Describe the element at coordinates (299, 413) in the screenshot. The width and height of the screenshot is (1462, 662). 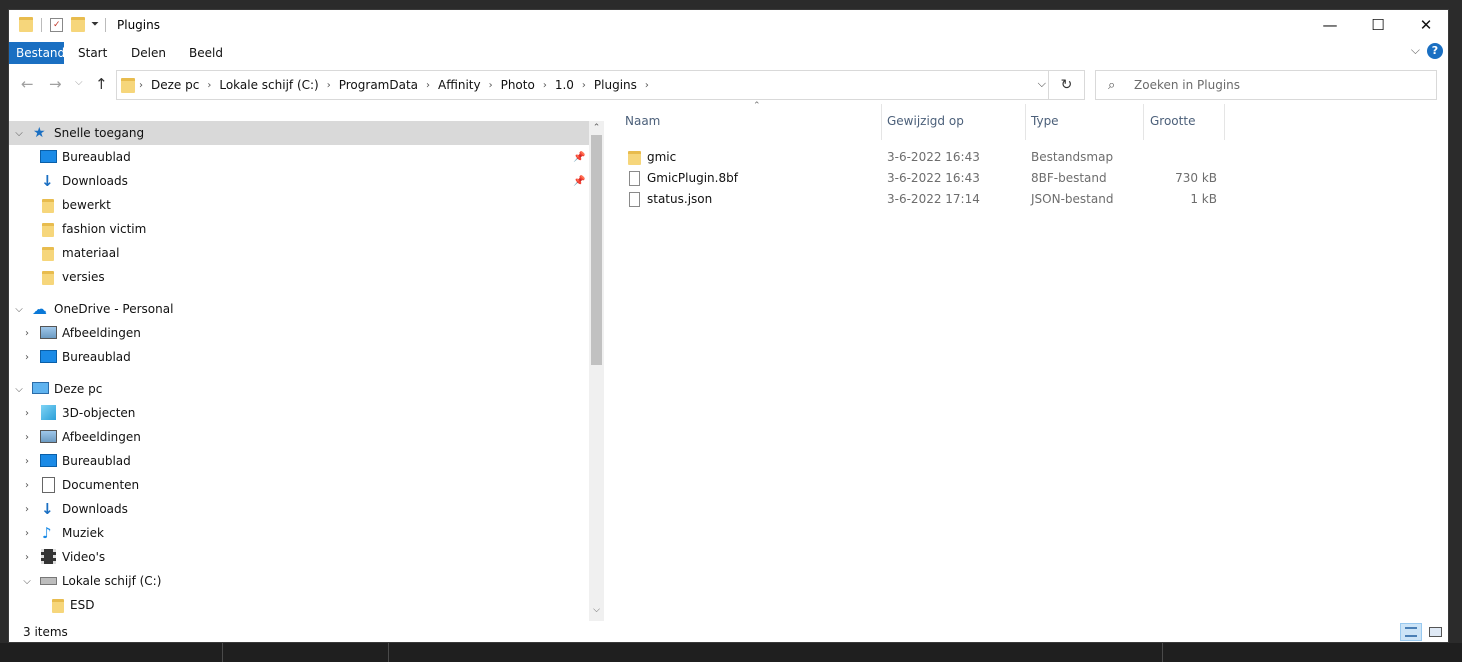
I see `tree-item-3d-objecten: › 3D-objecten` at that location.